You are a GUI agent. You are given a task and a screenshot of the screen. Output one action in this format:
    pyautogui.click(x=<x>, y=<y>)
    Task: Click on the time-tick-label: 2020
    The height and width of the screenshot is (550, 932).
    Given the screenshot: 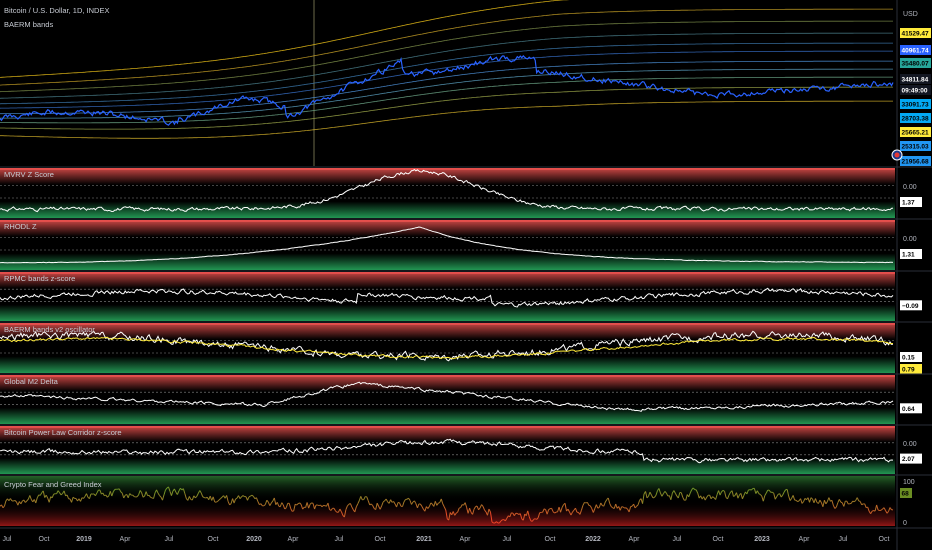 What is the action you would take?
    pyautogui.click(x=254, y=539)
    